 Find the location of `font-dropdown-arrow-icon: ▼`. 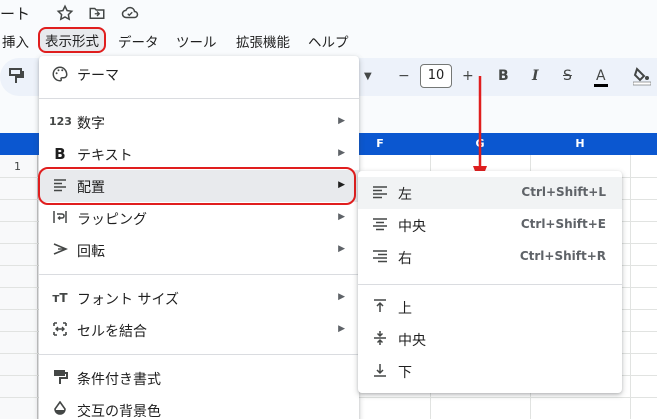

font-dropdown-arrow-icon: ▼ is located at coordinates (368, 76).